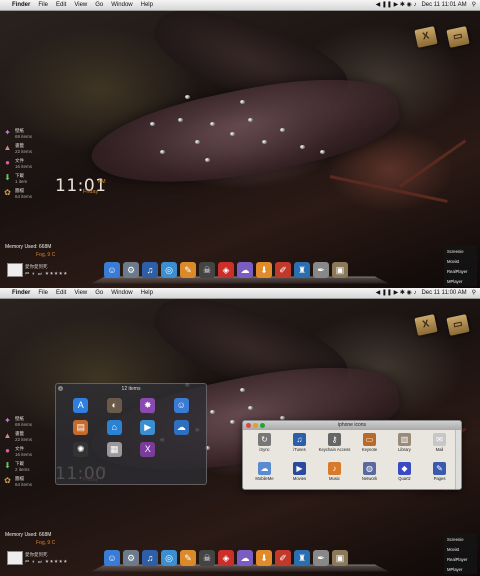  What do you see at coordinates (255, 425) in the screenshot?
I see `minimize-button` at bounding box center [255, 425].